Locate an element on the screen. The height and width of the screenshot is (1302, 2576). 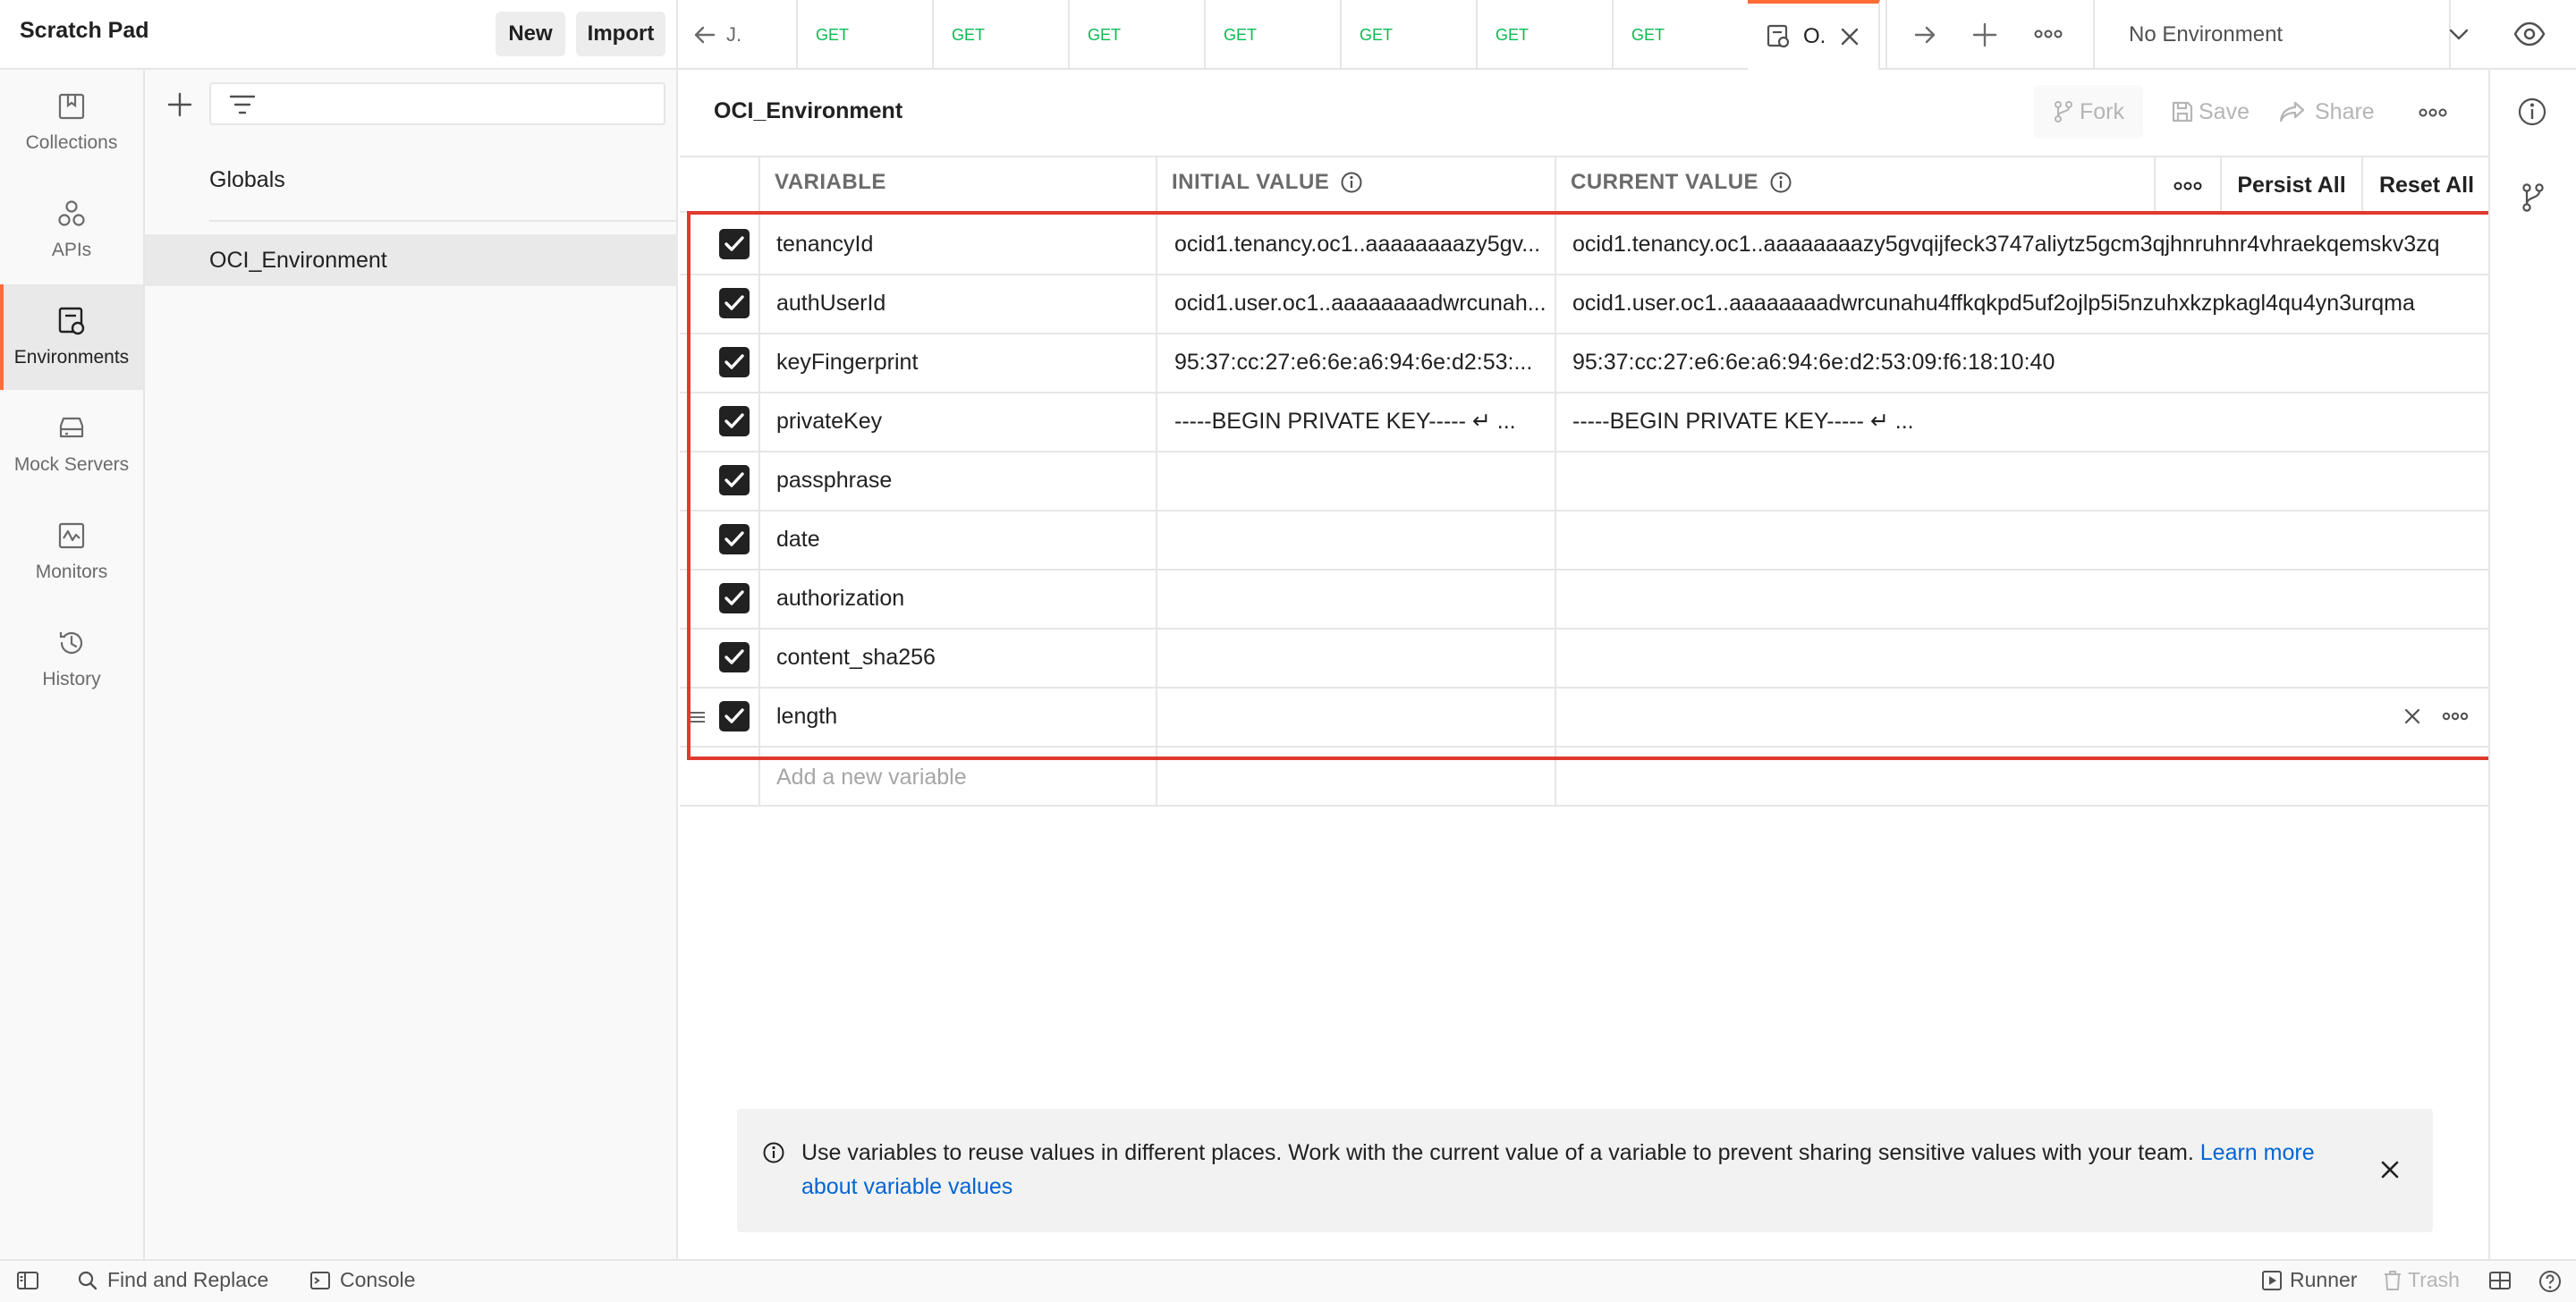
chevron-down-icon is located at coordinates (2458, 34).